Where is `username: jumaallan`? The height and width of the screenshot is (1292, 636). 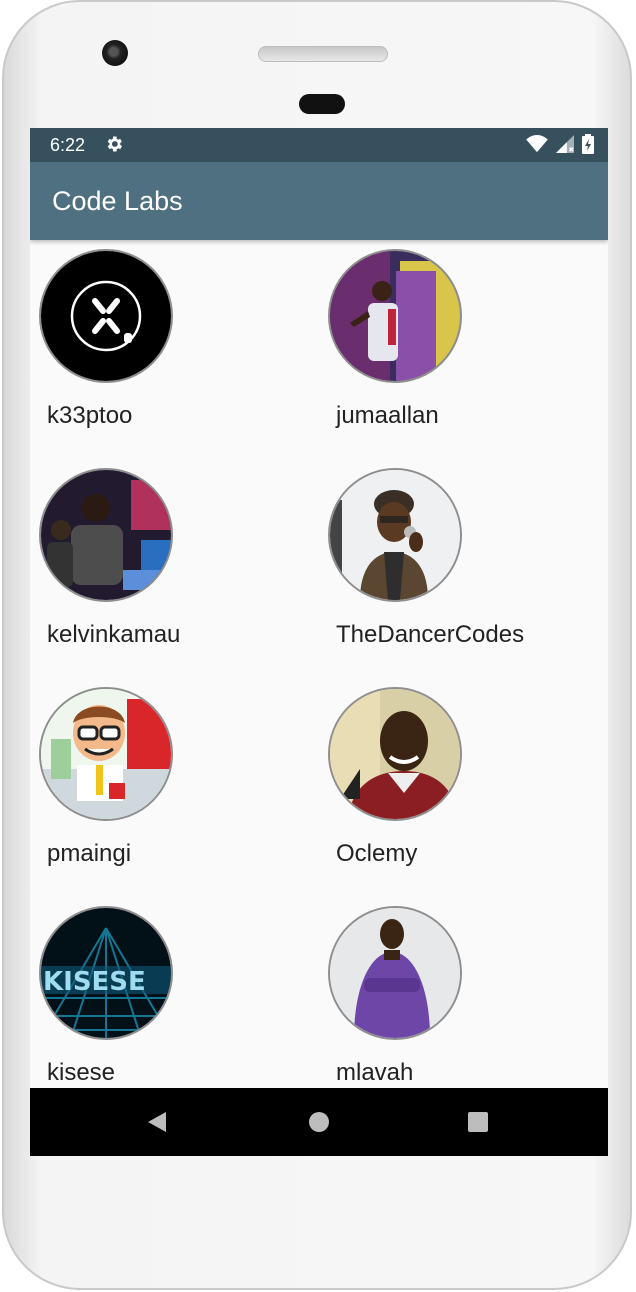 username: jumaallan is located at coordinates (387, 415).